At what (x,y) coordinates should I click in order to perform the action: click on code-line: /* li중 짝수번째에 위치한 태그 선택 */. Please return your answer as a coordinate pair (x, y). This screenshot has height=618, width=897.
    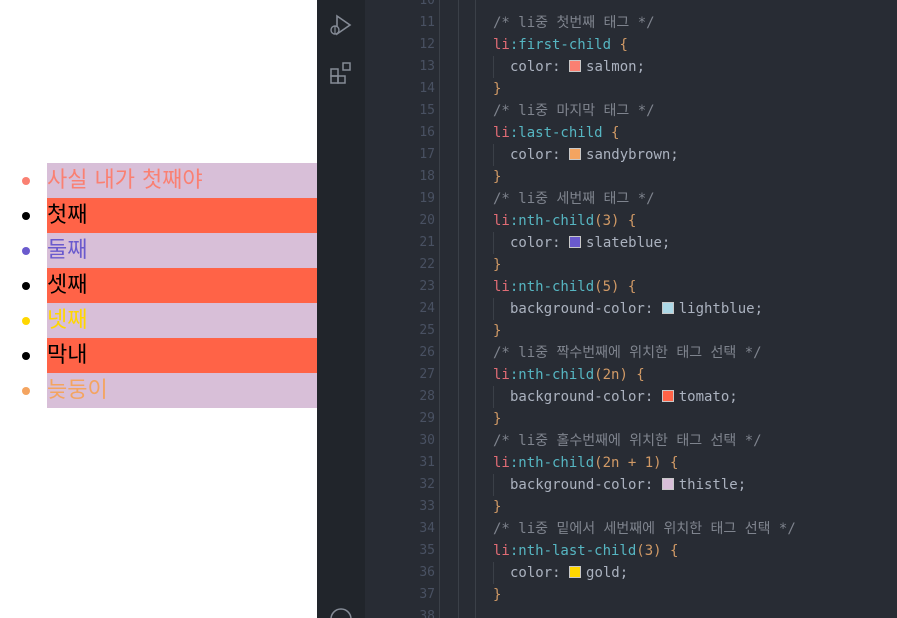
    Looking at the image, I should click on (627, 353).